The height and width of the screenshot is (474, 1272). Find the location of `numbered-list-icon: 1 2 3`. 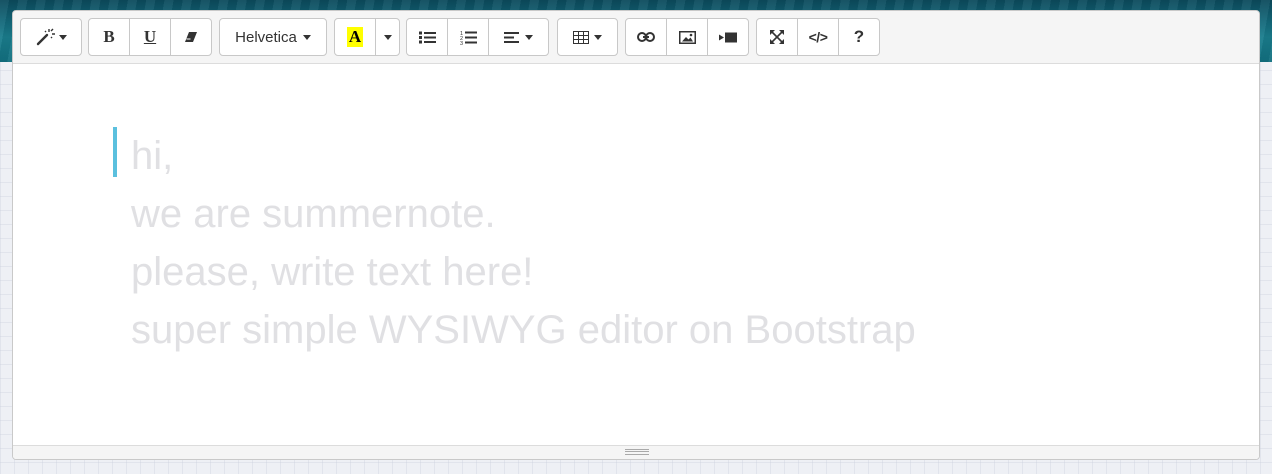

numbered-list-icon: 1 2 3 is located at coordinates (468, 37).